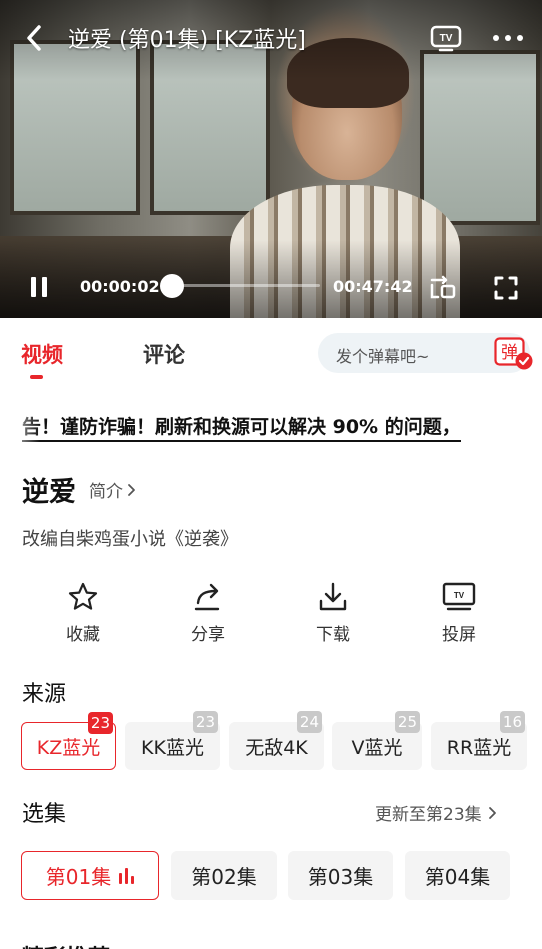 The height and width of the screenshot is (949, 542). I want to click on intro-link: 简介, so click(112, 489).